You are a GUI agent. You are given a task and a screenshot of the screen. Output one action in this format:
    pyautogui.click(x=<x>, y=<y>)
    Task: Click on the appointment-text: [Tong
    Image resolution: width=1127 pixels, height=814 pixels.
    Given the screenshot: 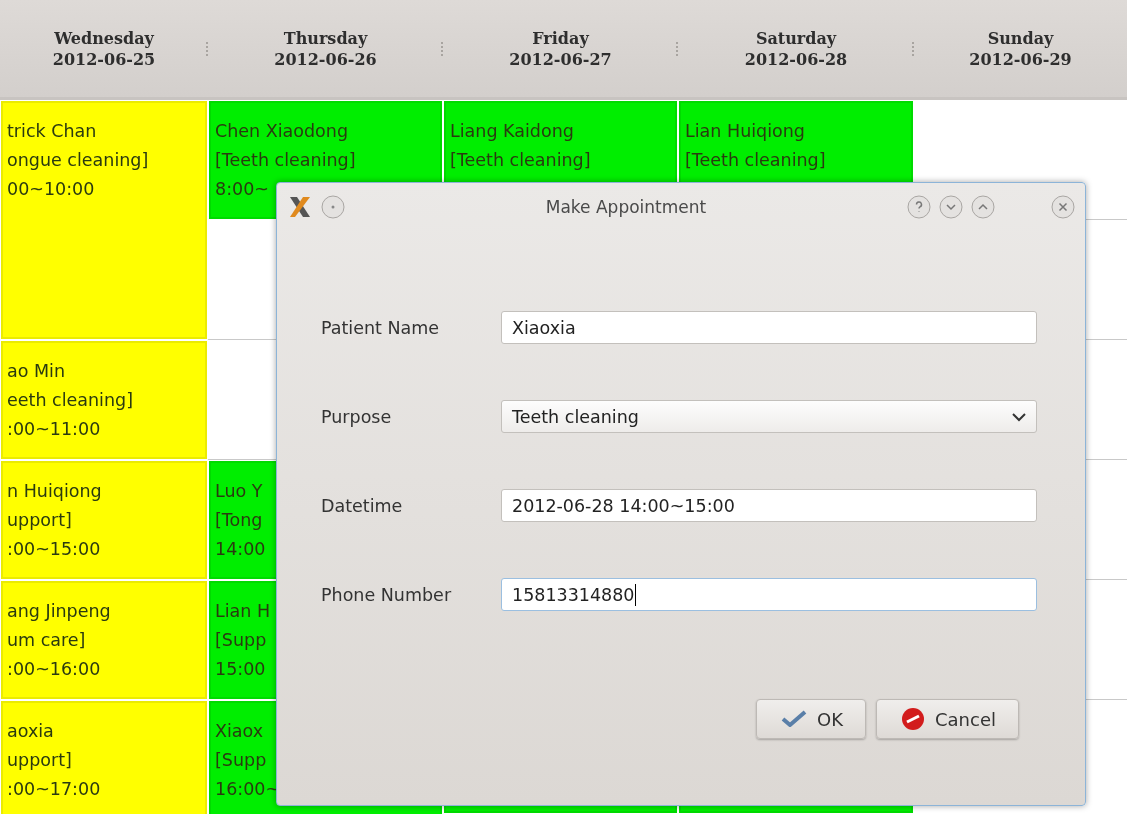 What is the action you would take?
    pyautogui.click(x=239, y=520)
    